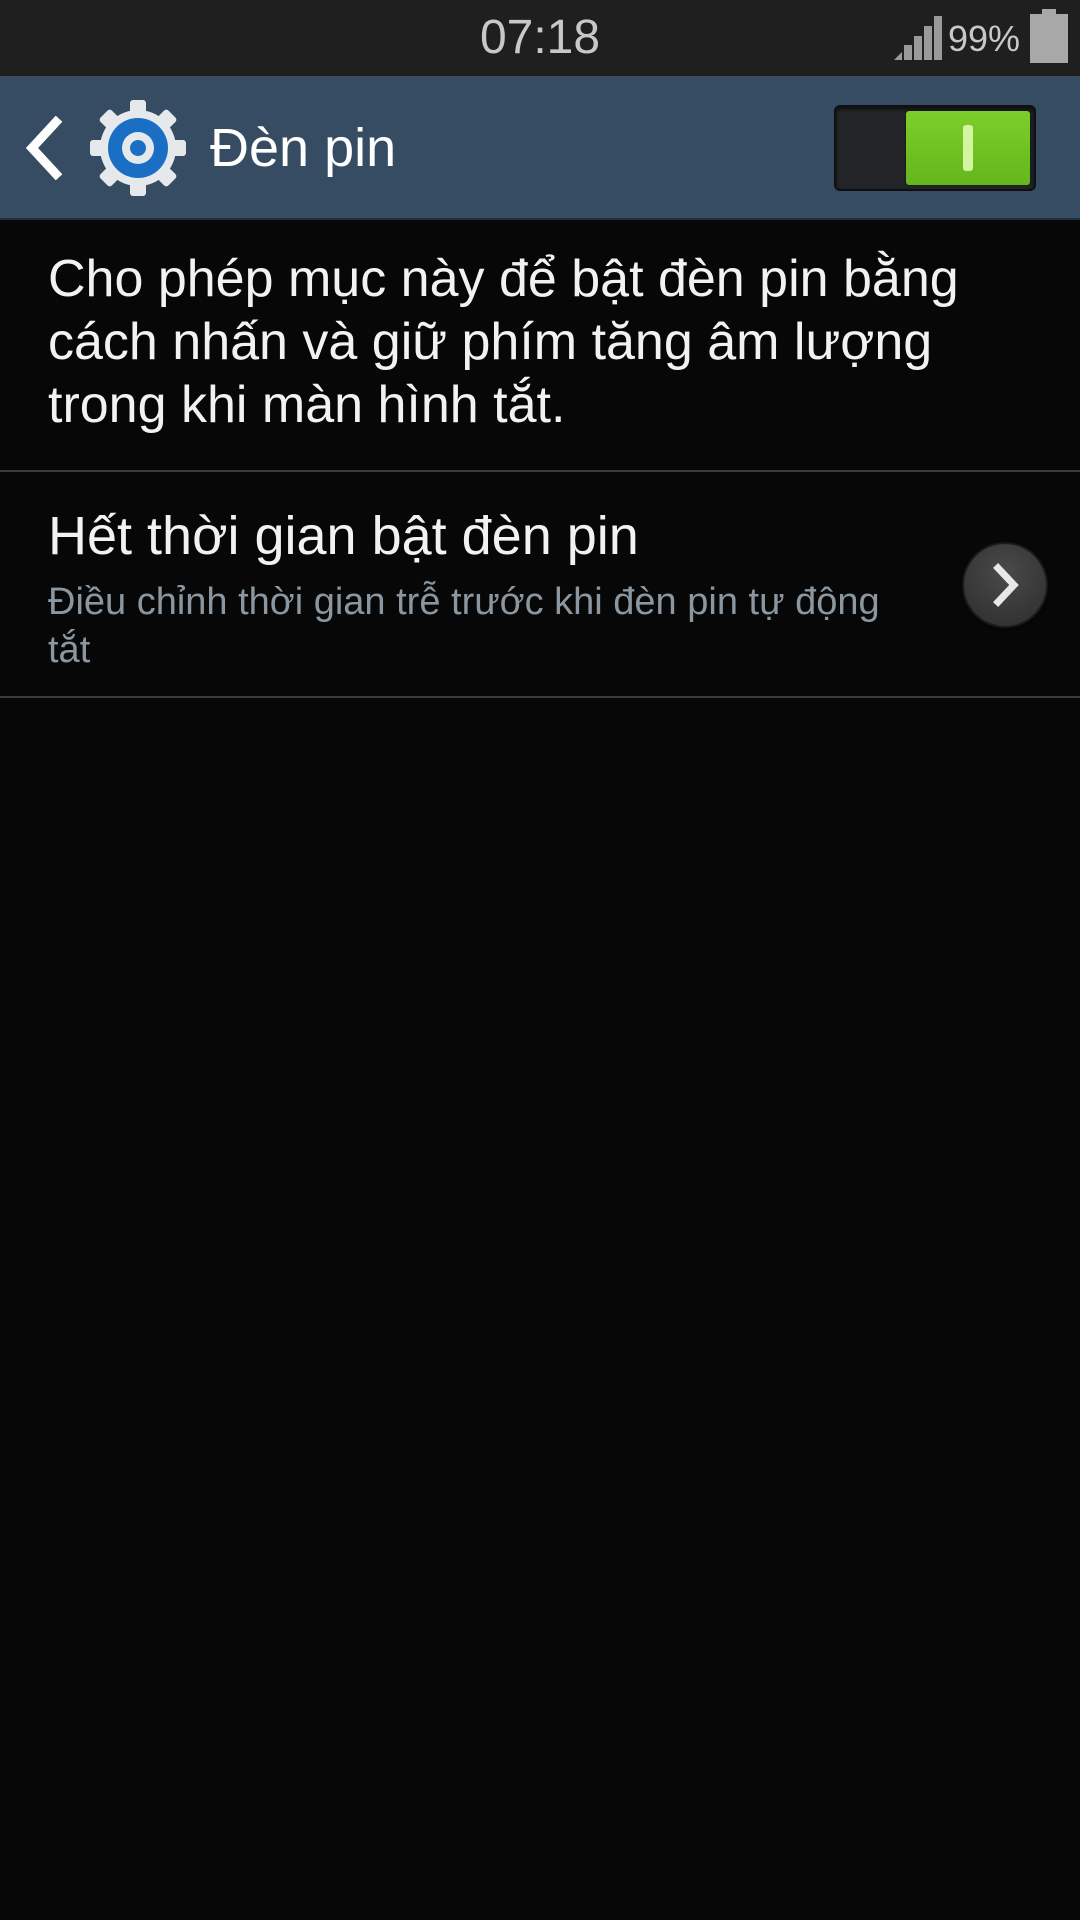  I want to click on switch-grip, so click(968, 148).